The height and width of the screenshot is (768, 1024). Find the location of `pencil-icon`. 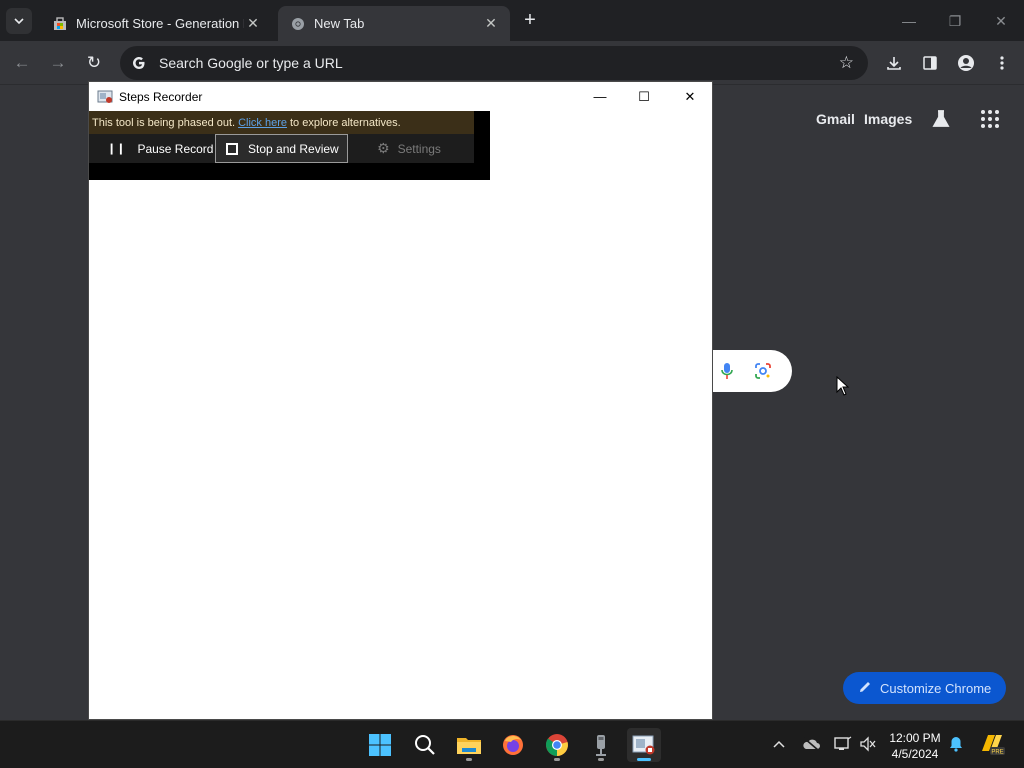

pencil-icon is located at coordinates (865, 688).